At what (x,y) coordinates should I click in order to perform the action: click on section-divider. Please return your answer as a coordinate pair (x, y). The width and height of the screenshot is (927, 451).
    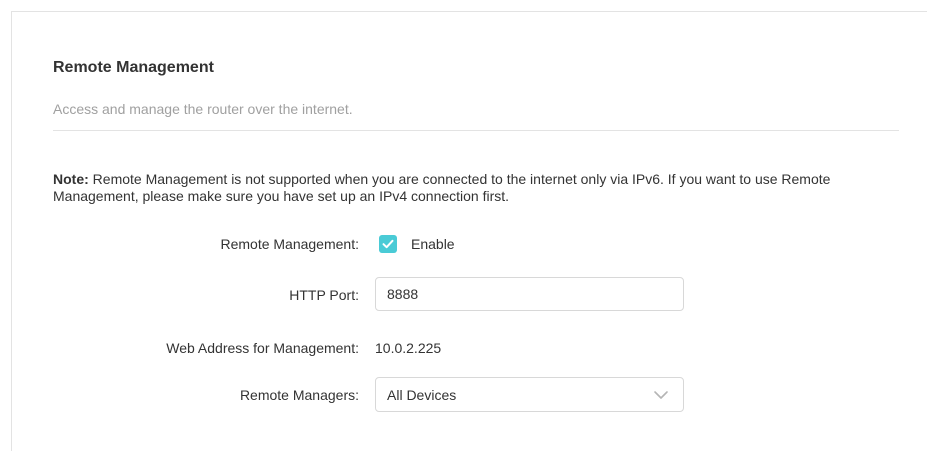
    Looking at the image, I should click on (476, 130).